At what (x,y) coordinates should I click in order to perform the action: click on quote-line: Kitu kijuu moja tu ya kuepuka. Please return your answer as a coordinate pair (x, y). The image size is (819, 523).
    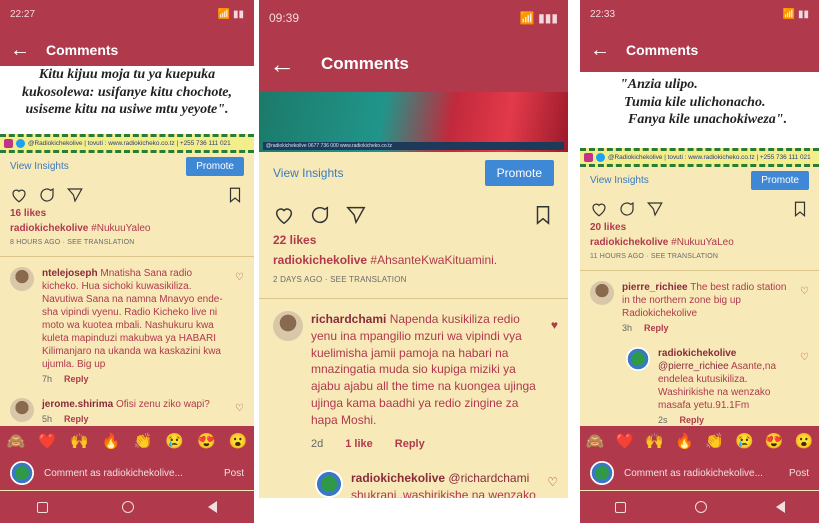
    Looking at the image, I should click on (127, 74).